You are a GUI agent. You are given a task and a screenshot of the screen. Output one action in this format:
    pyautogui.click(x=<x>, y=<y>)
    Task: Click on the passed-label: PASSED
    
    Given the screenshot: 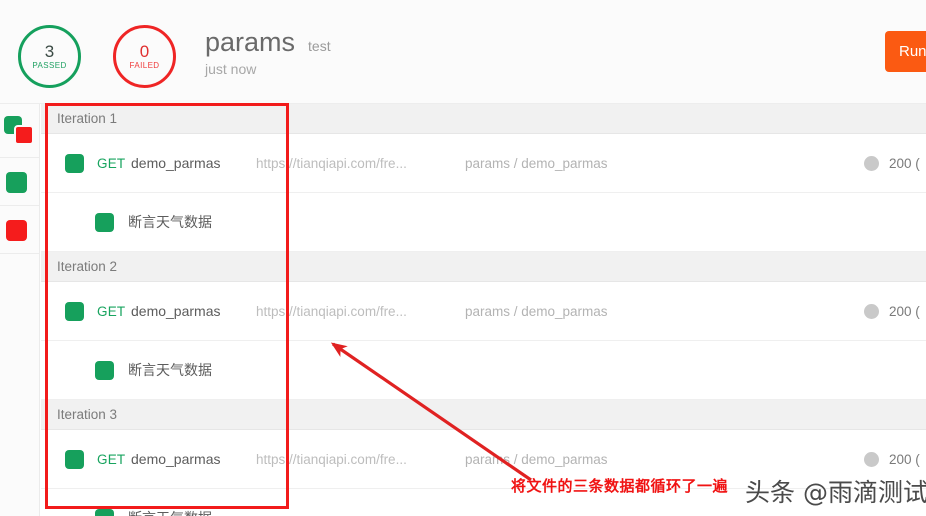 What is the action you would take?
    pyautogui.click(x=49, y=65)
    